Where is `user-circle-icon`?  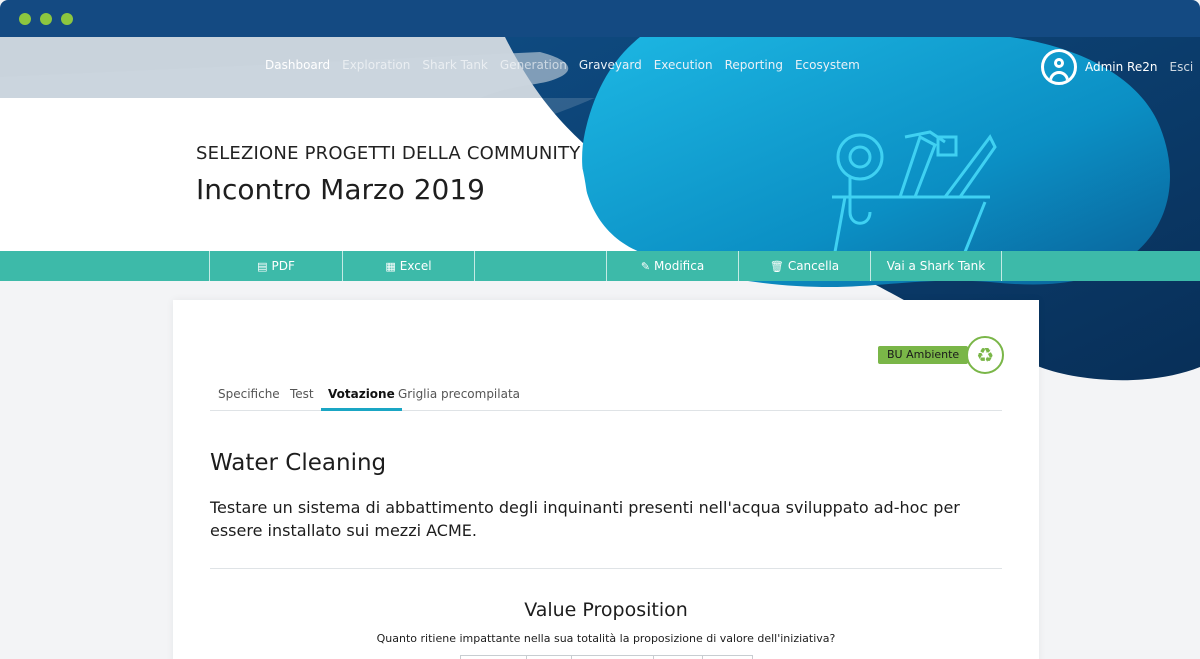
user-circle-icon is located at coordinates (1059, 67).